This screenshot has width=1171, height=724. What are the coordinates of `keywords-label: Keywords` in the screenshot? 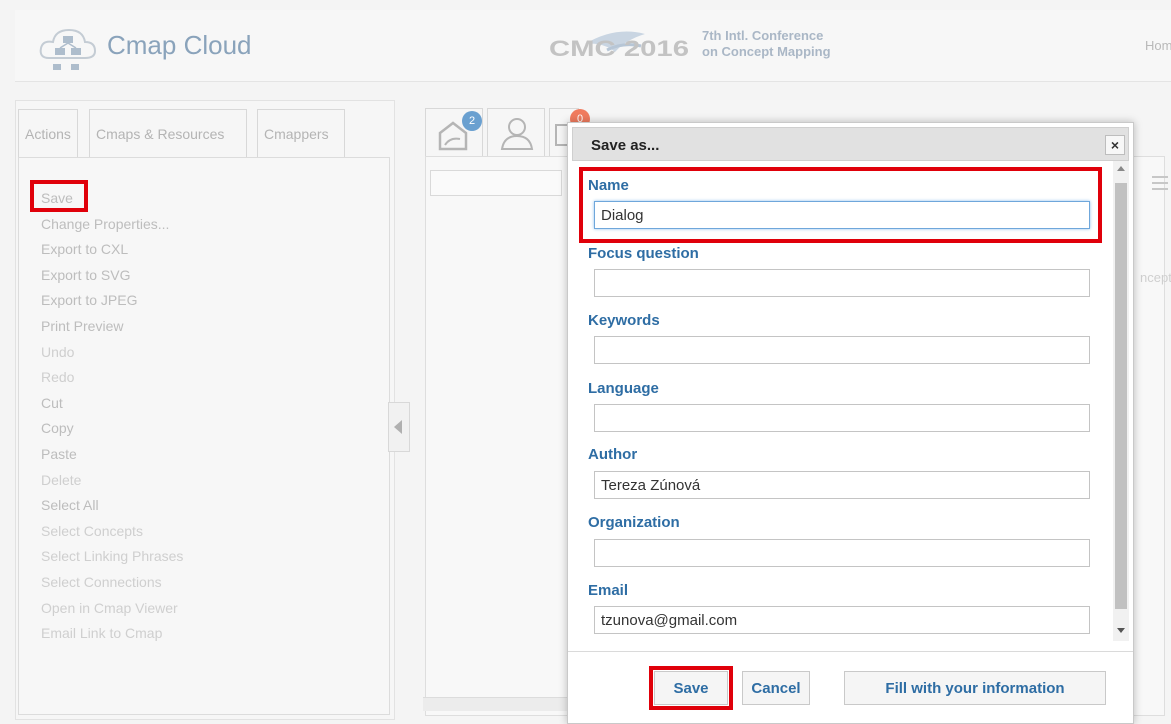 It's located at (624, 320).